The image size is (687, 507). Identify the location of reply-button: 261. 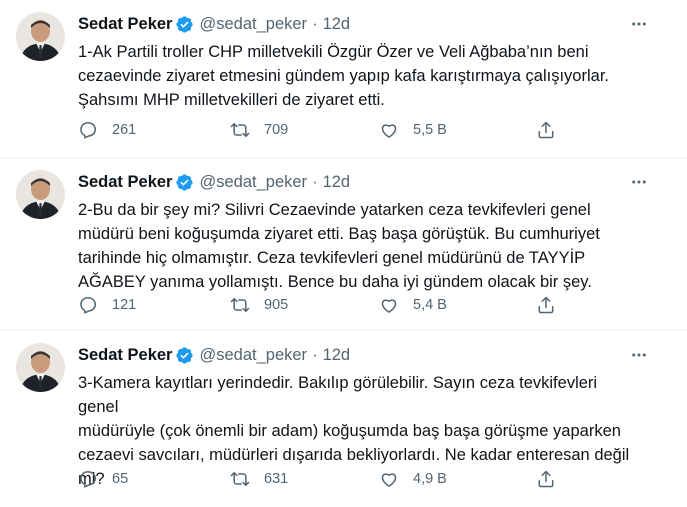
(107, 130).